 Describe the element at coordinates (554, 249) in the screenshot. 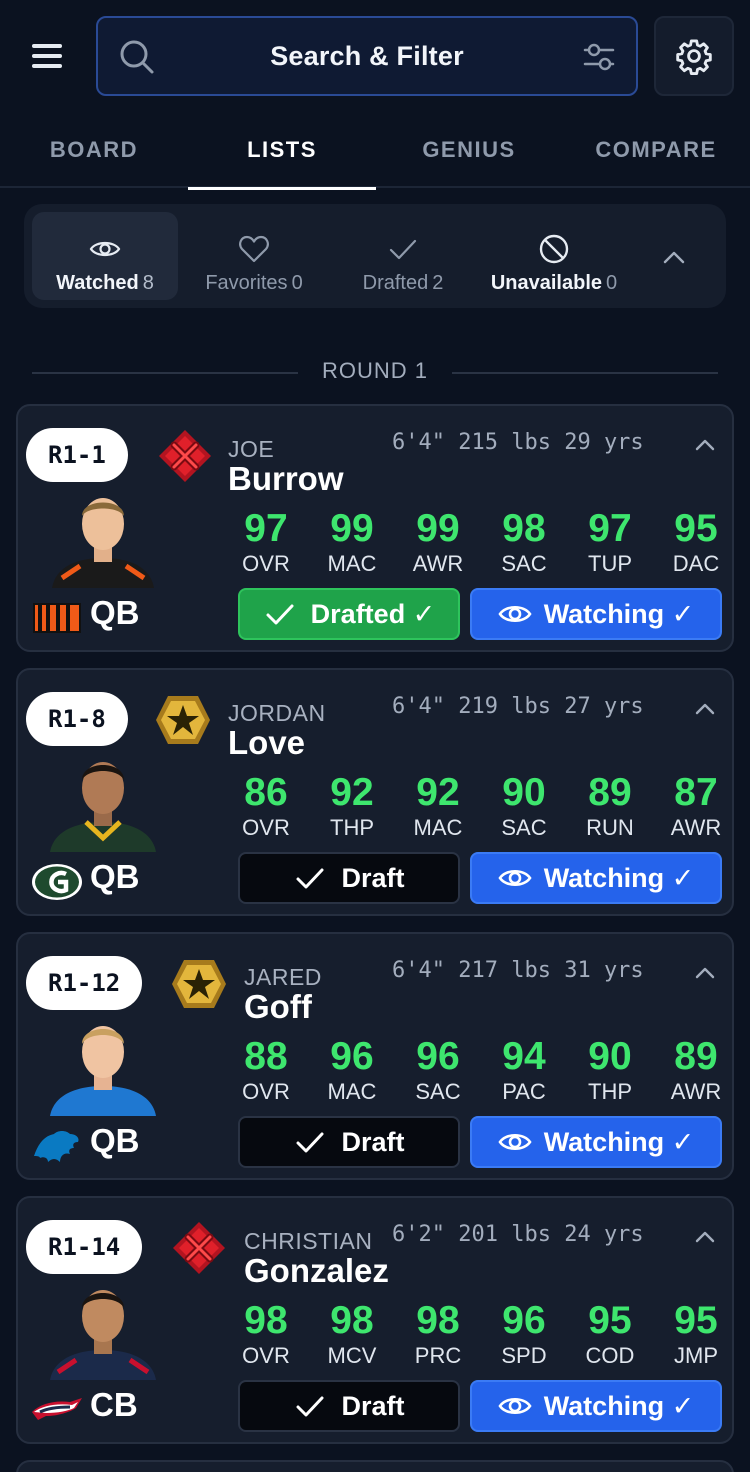

I see `ban-icon` at that location.